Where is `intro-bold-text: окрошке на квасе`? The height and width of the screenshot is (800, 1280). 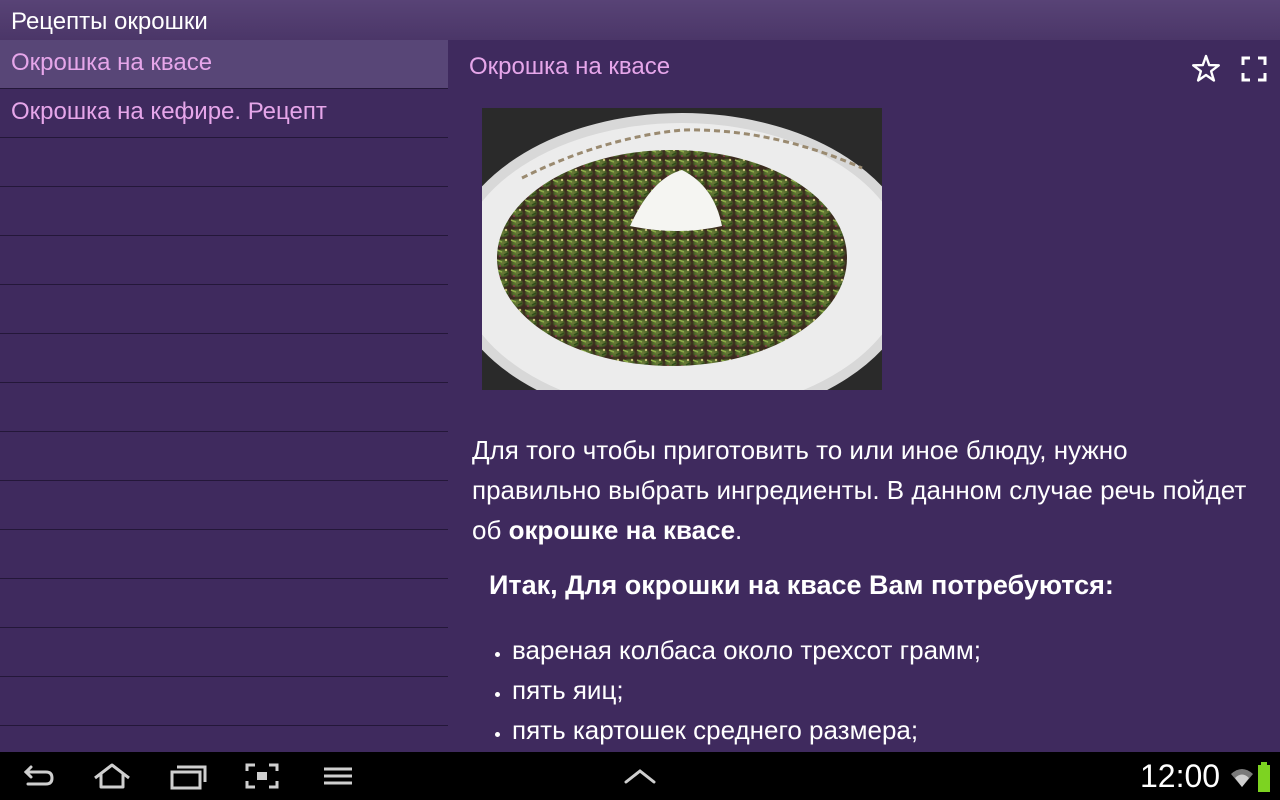 intro-bold-text: окрошке на квасе is located at coordinates (622, 530).